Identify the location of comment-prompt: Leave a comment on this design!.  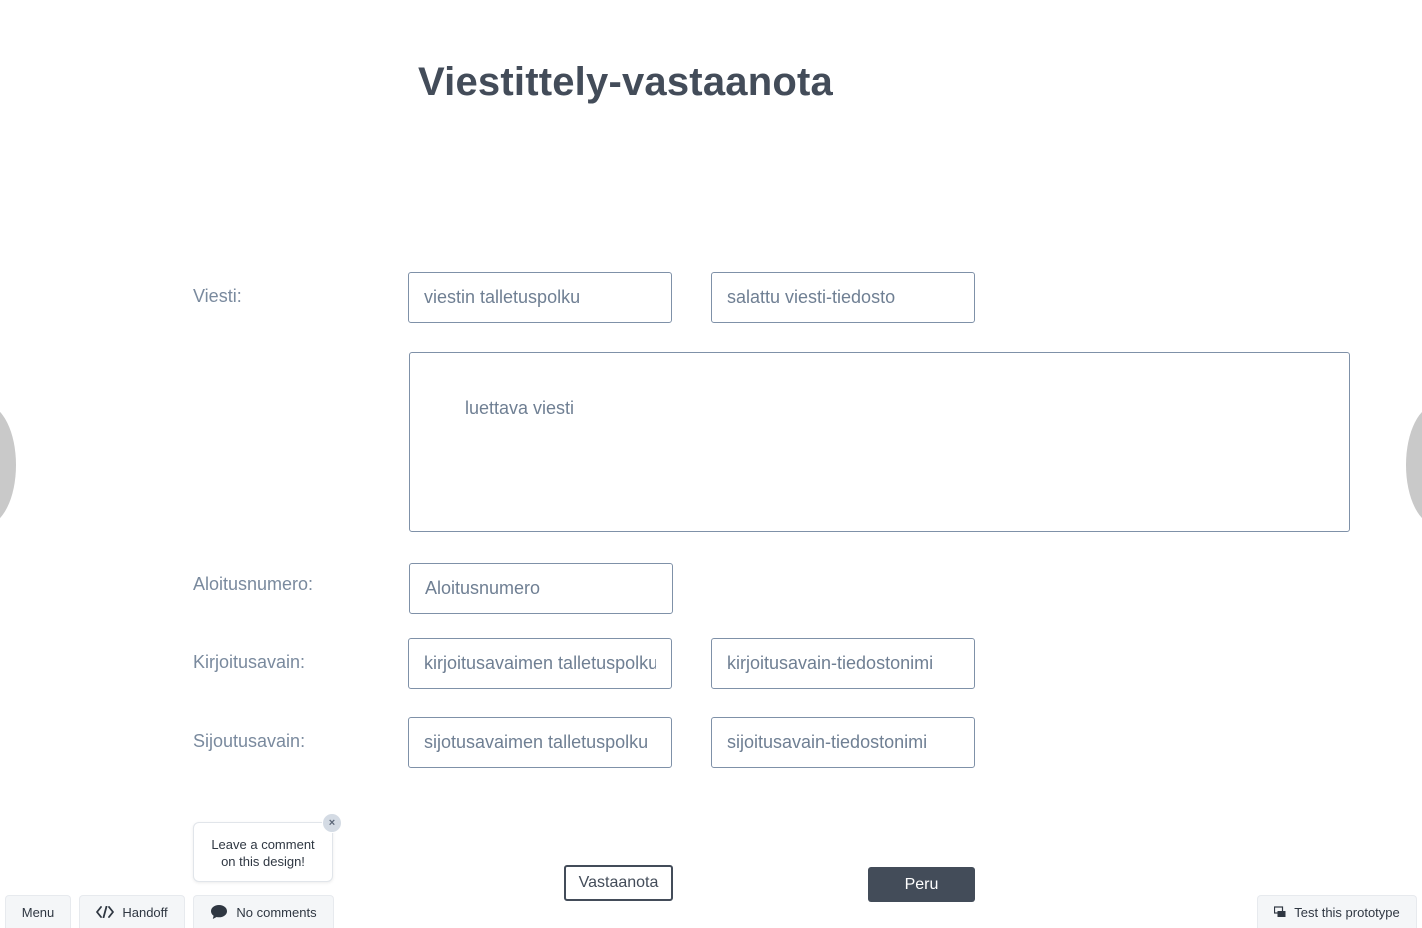
(263, 852).